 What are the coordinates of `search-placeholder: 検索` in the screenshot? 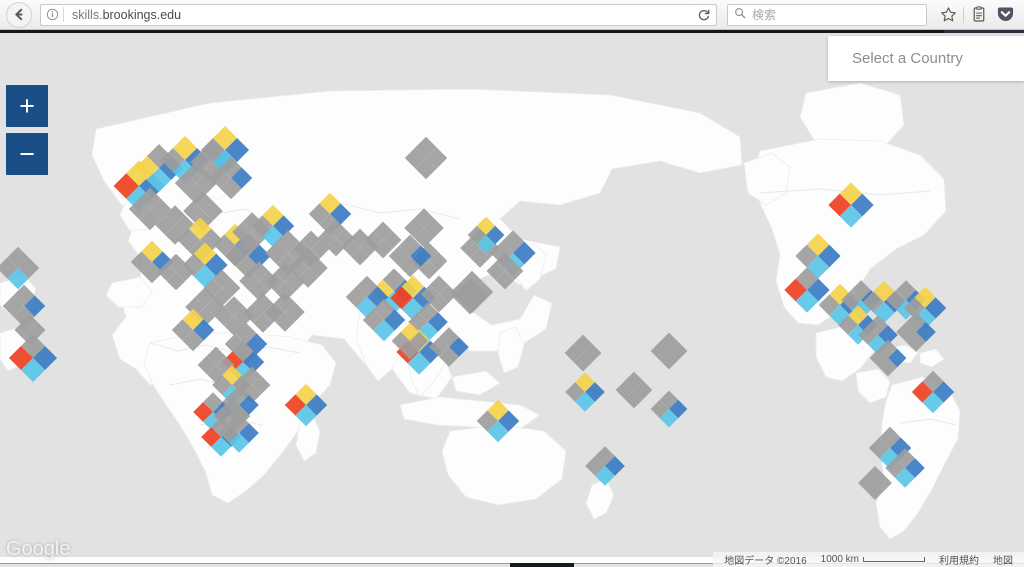 It's located at (764, 15).